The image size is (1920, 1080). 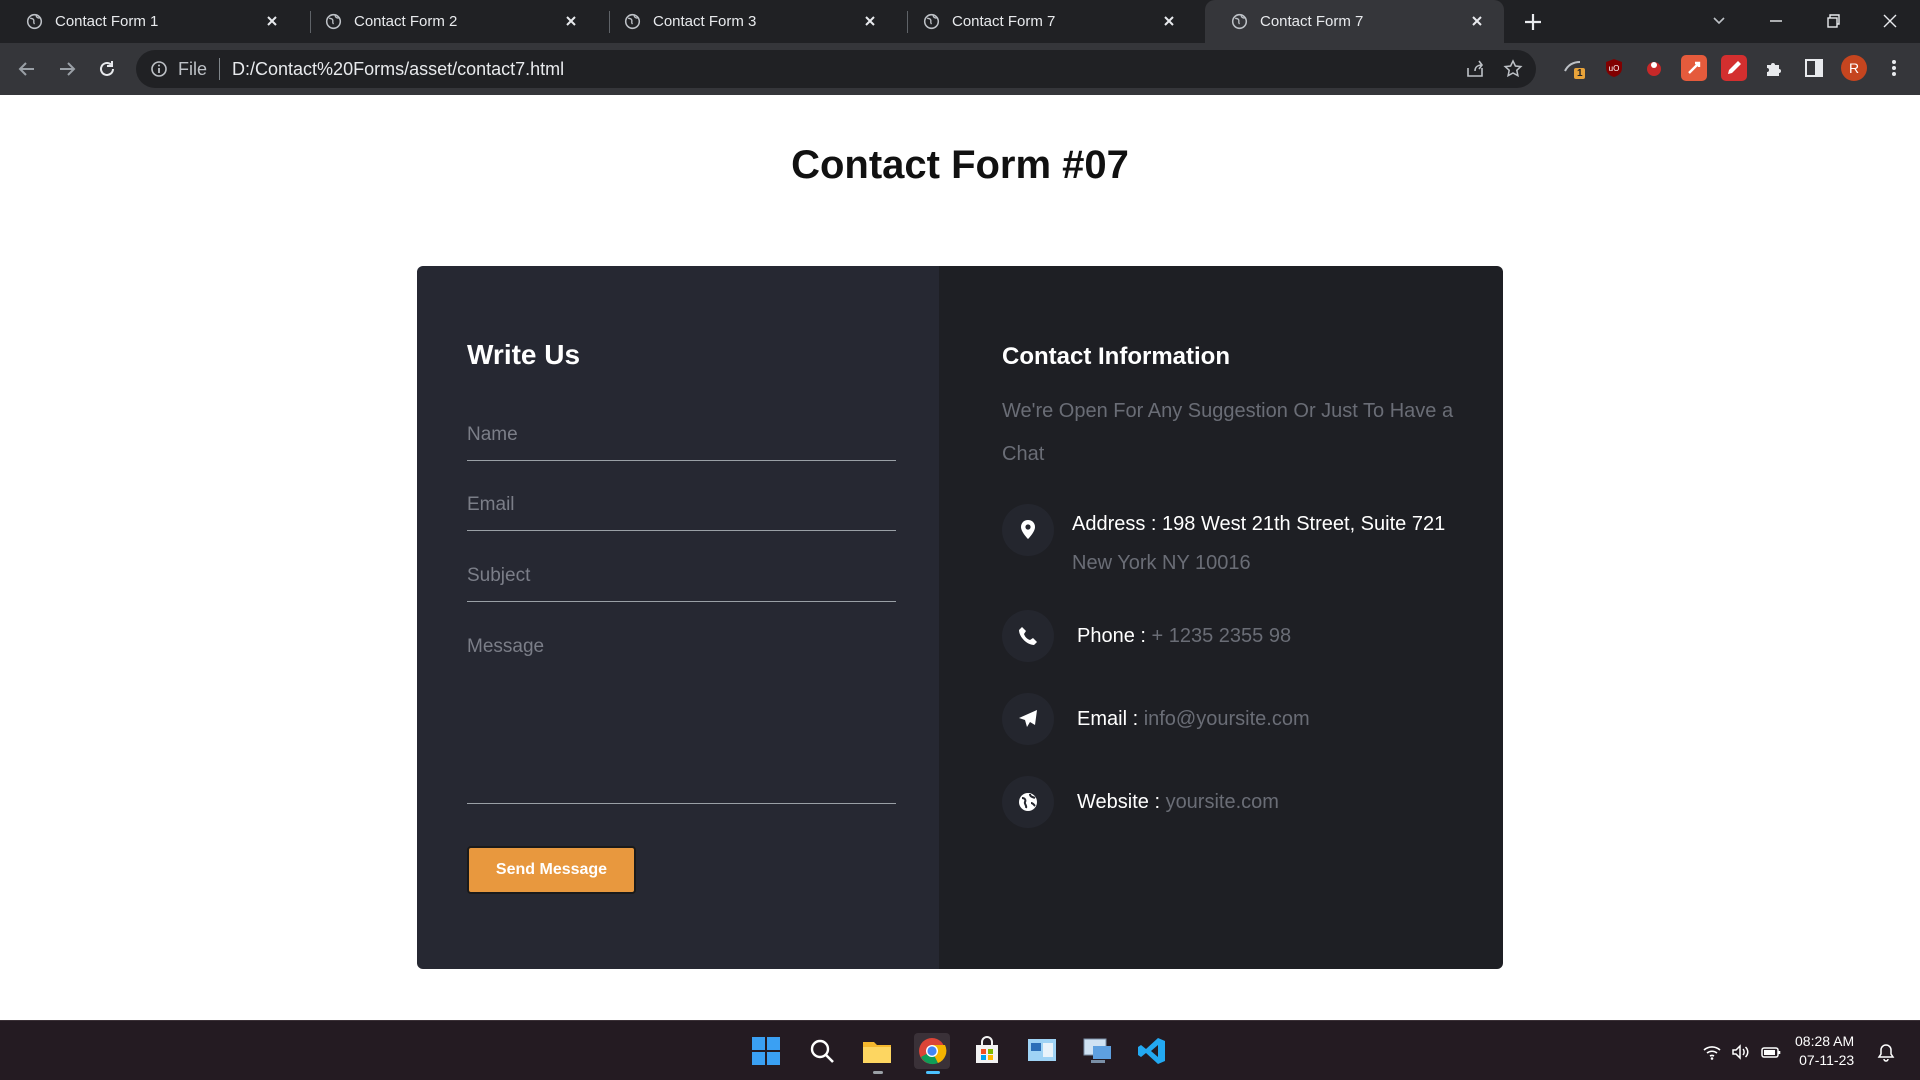 I want to click on store-button, so click(x=987, y=1051).